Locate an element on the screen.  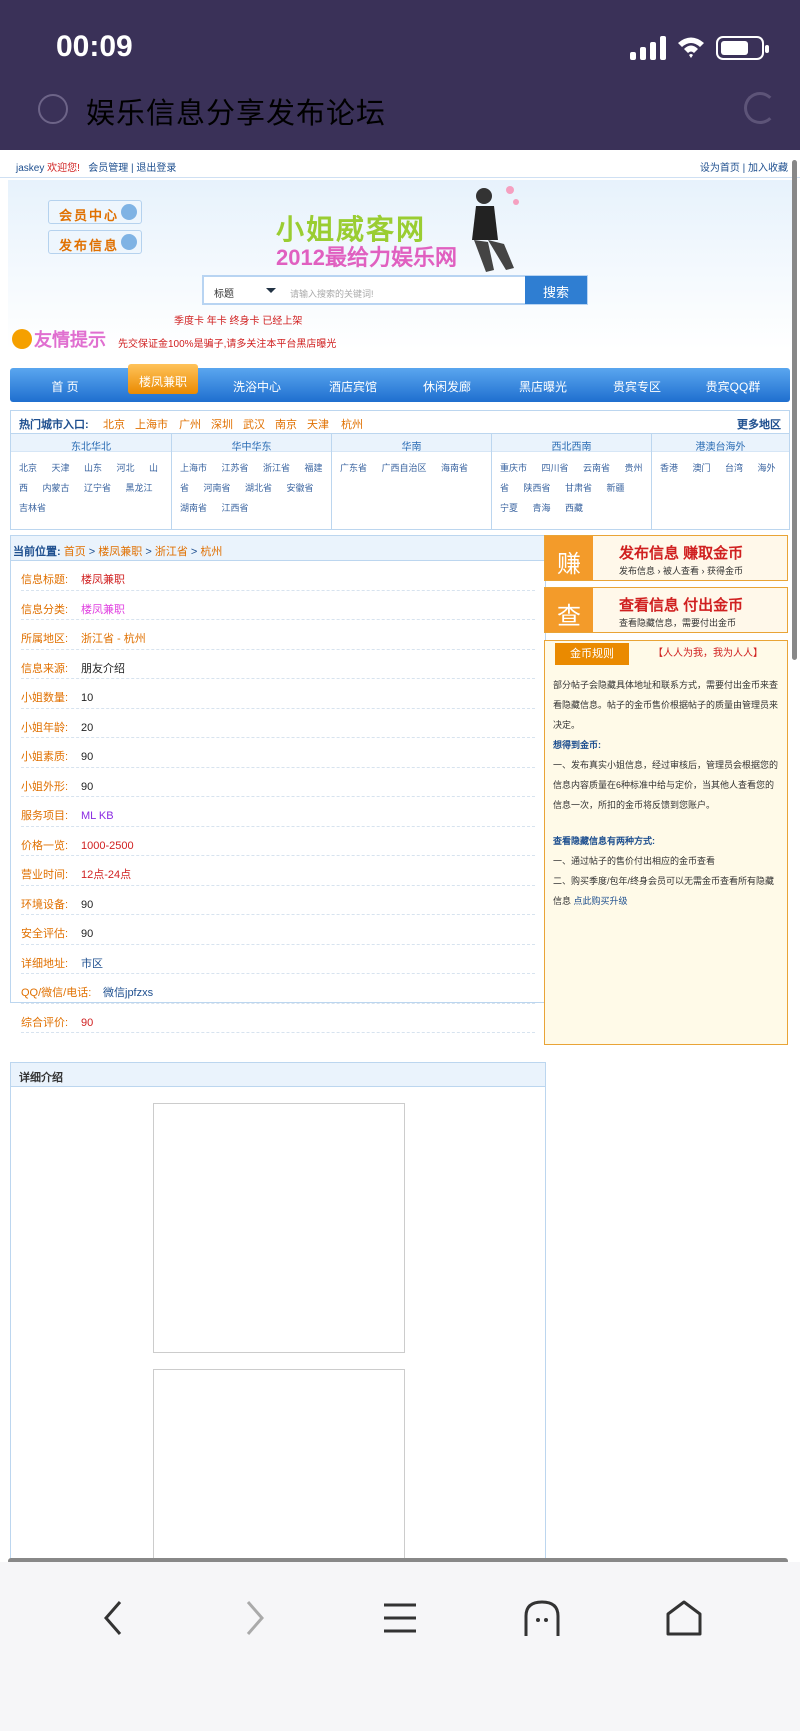
member-center-button: 会员中心 is located at coordinates (95, 212).